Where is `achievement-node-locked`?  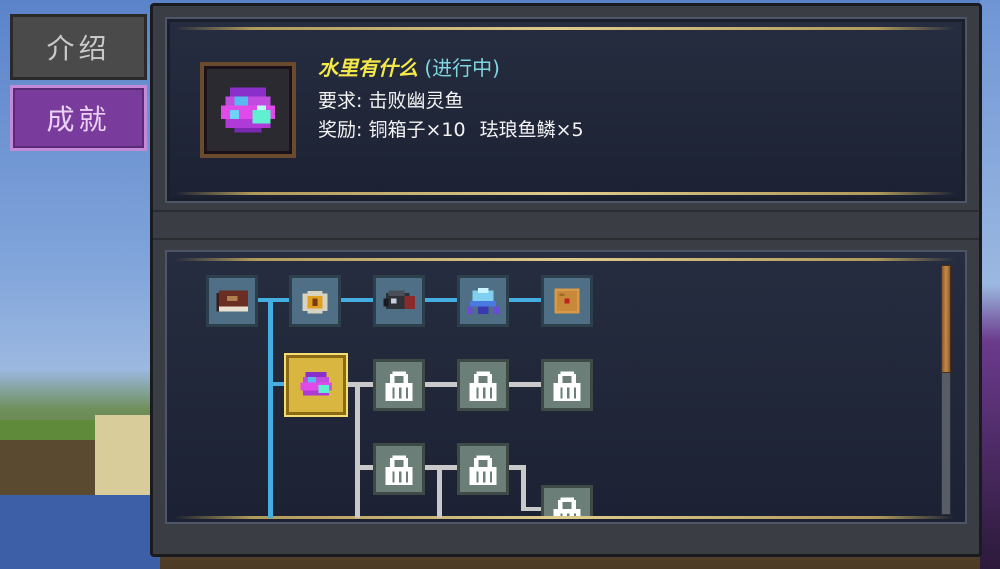 achievement-node-locked is located at coordinates (567, 500).